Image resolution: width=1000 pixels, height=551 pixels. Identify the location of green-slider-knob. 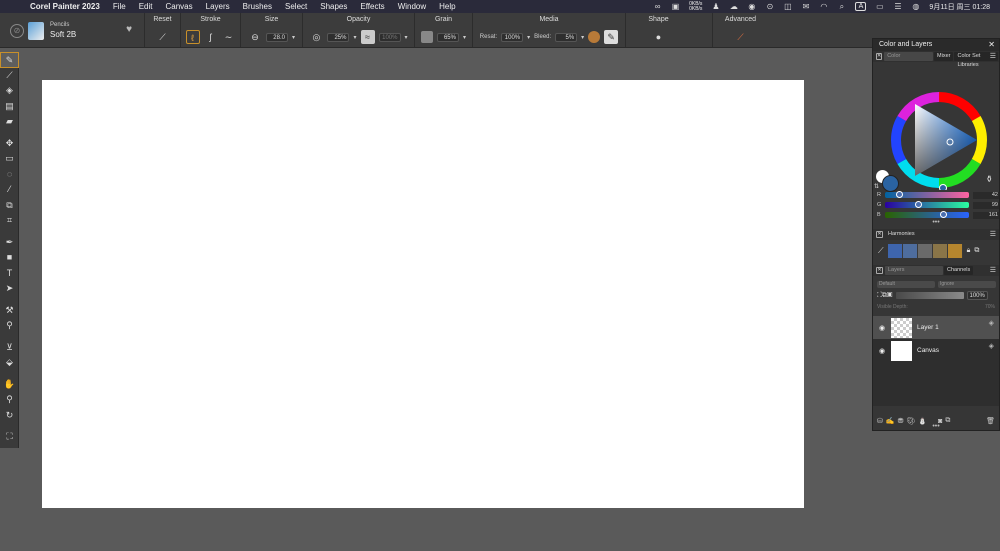
(918, 204).